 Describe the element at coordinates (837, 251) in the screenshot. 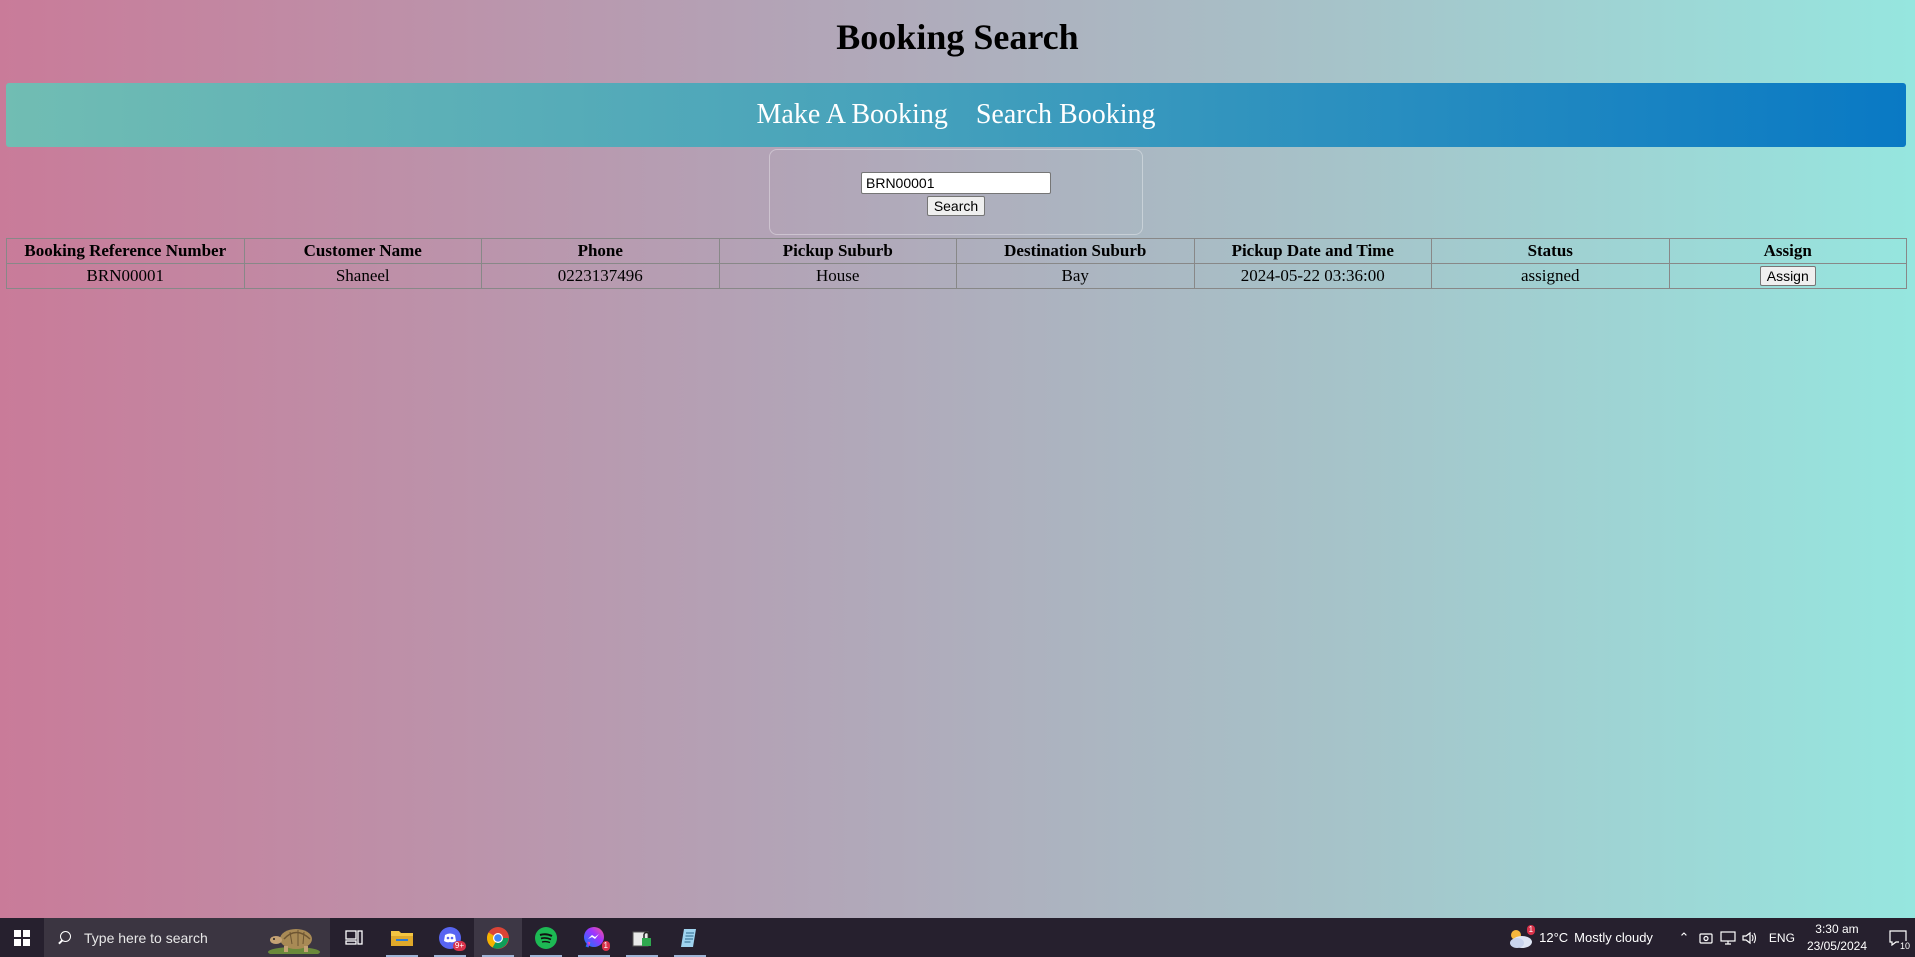

I see `header-pickup-suburb: Pickup Suburb` at that location.